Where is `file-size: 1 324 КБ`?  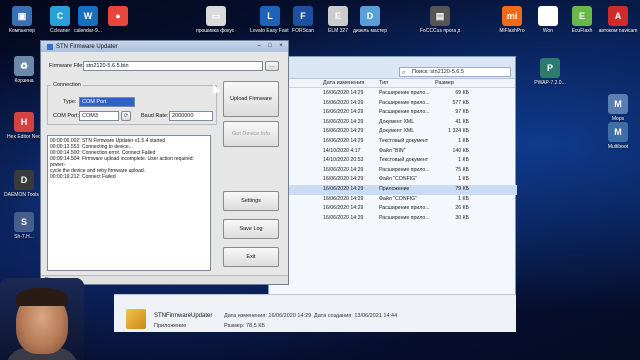 file-size: 1 324 КБ is located at coordinates (458, 131).